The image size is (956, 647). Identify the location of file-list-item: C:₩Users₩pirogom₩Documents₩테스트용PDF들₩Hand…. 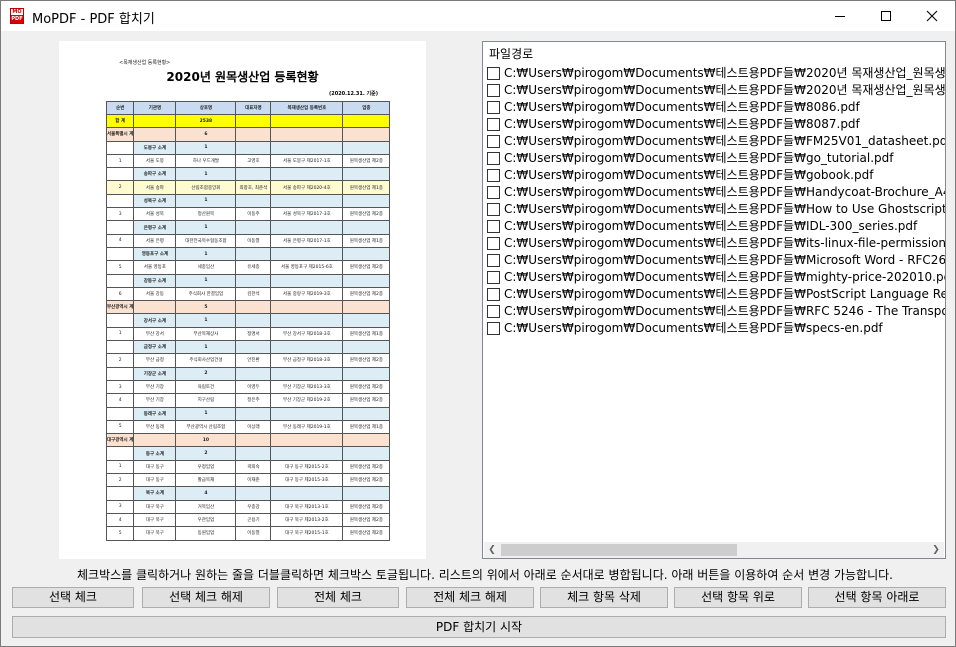
(714, 192).